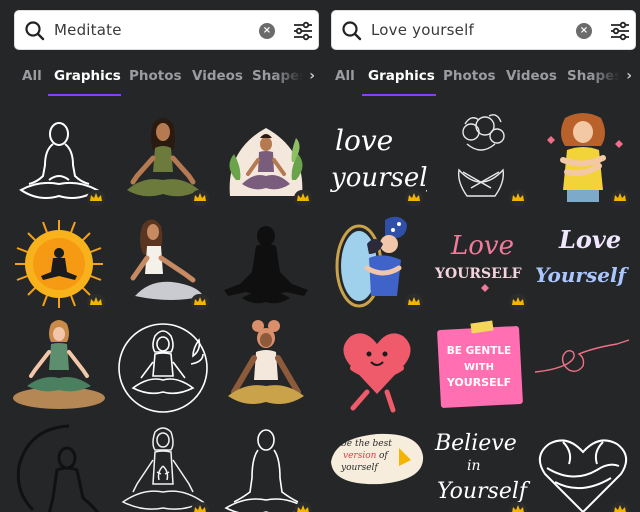 Image resolution: width=640 pixels, height=512 pixels. Describe the element at coordinates (478, 274) in the screenshot. I see `lettering-line-2: YOURSELF` at that location.